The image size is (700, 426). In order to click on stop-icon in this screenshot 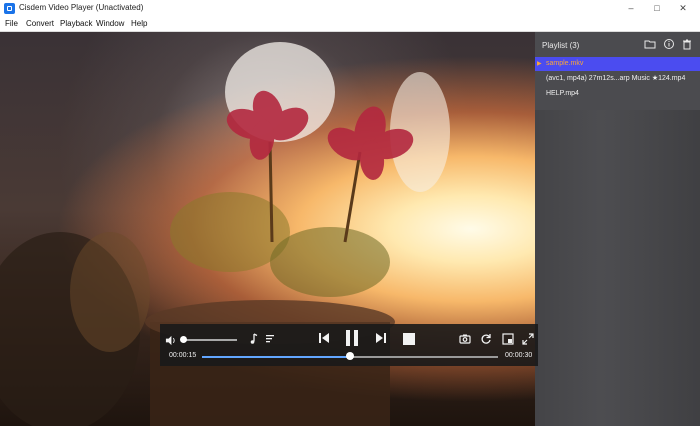, I will do `click(409, 341)`.